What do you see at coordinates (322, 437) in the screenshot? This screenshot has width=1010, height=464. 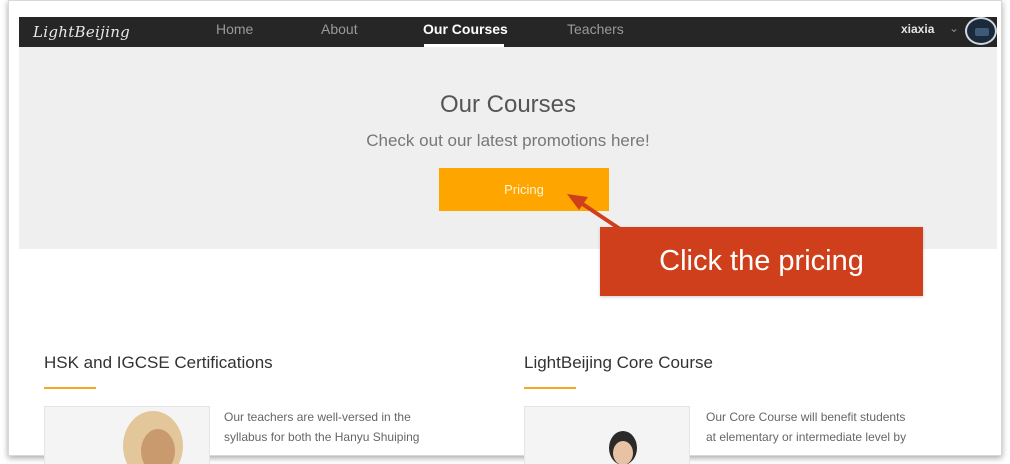 I see `course-description-line: syllabus for both the Hanyu Shuiping` at bounding box center [322, 437].